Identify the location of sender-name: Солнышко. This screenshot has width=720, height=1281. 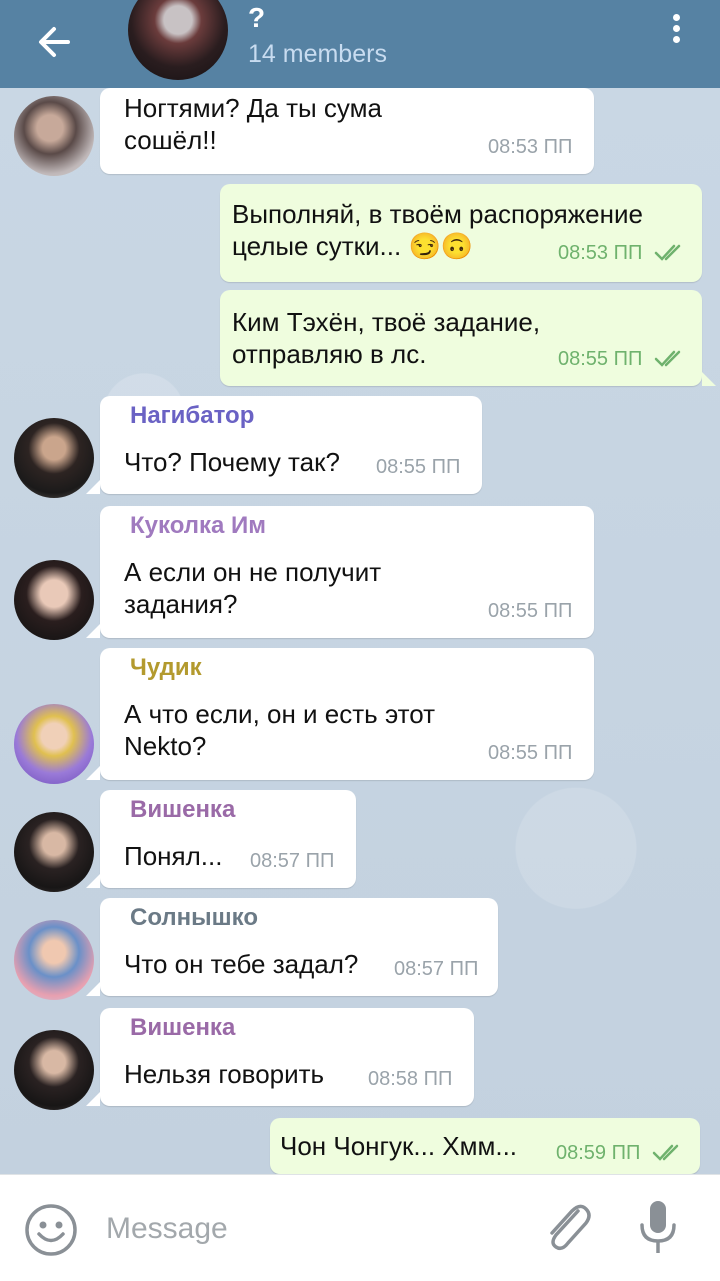
(194, 918).